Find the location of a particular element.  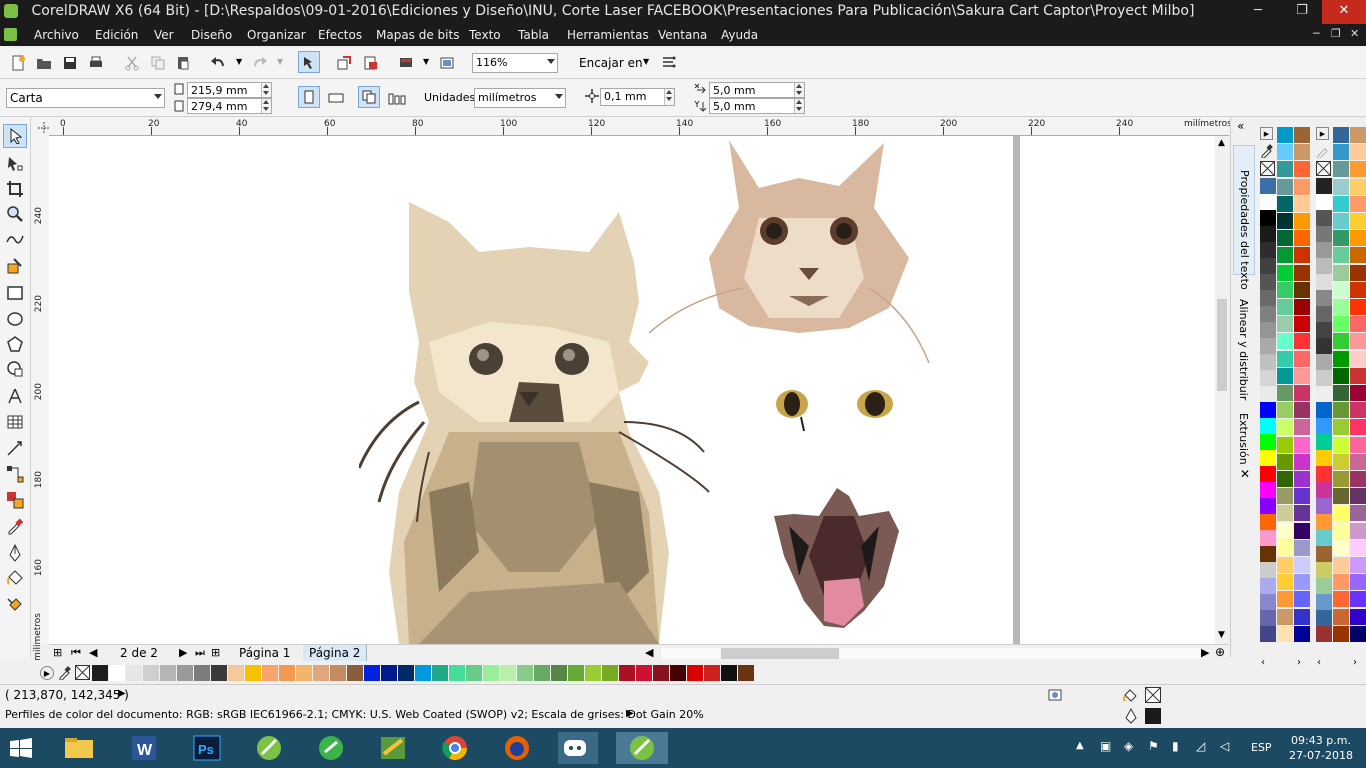

all-pages-button is located at coordinates (369, 97).